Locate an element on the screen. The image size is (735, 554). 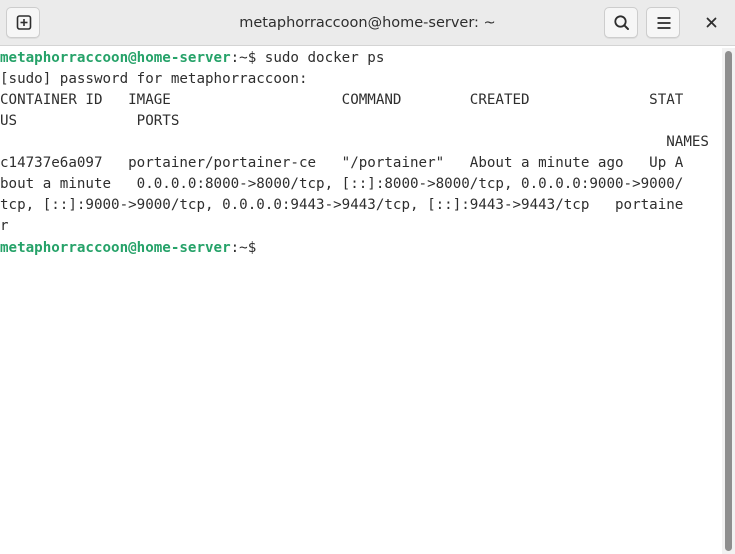
text-cursor is located at coordinates (260, 246).